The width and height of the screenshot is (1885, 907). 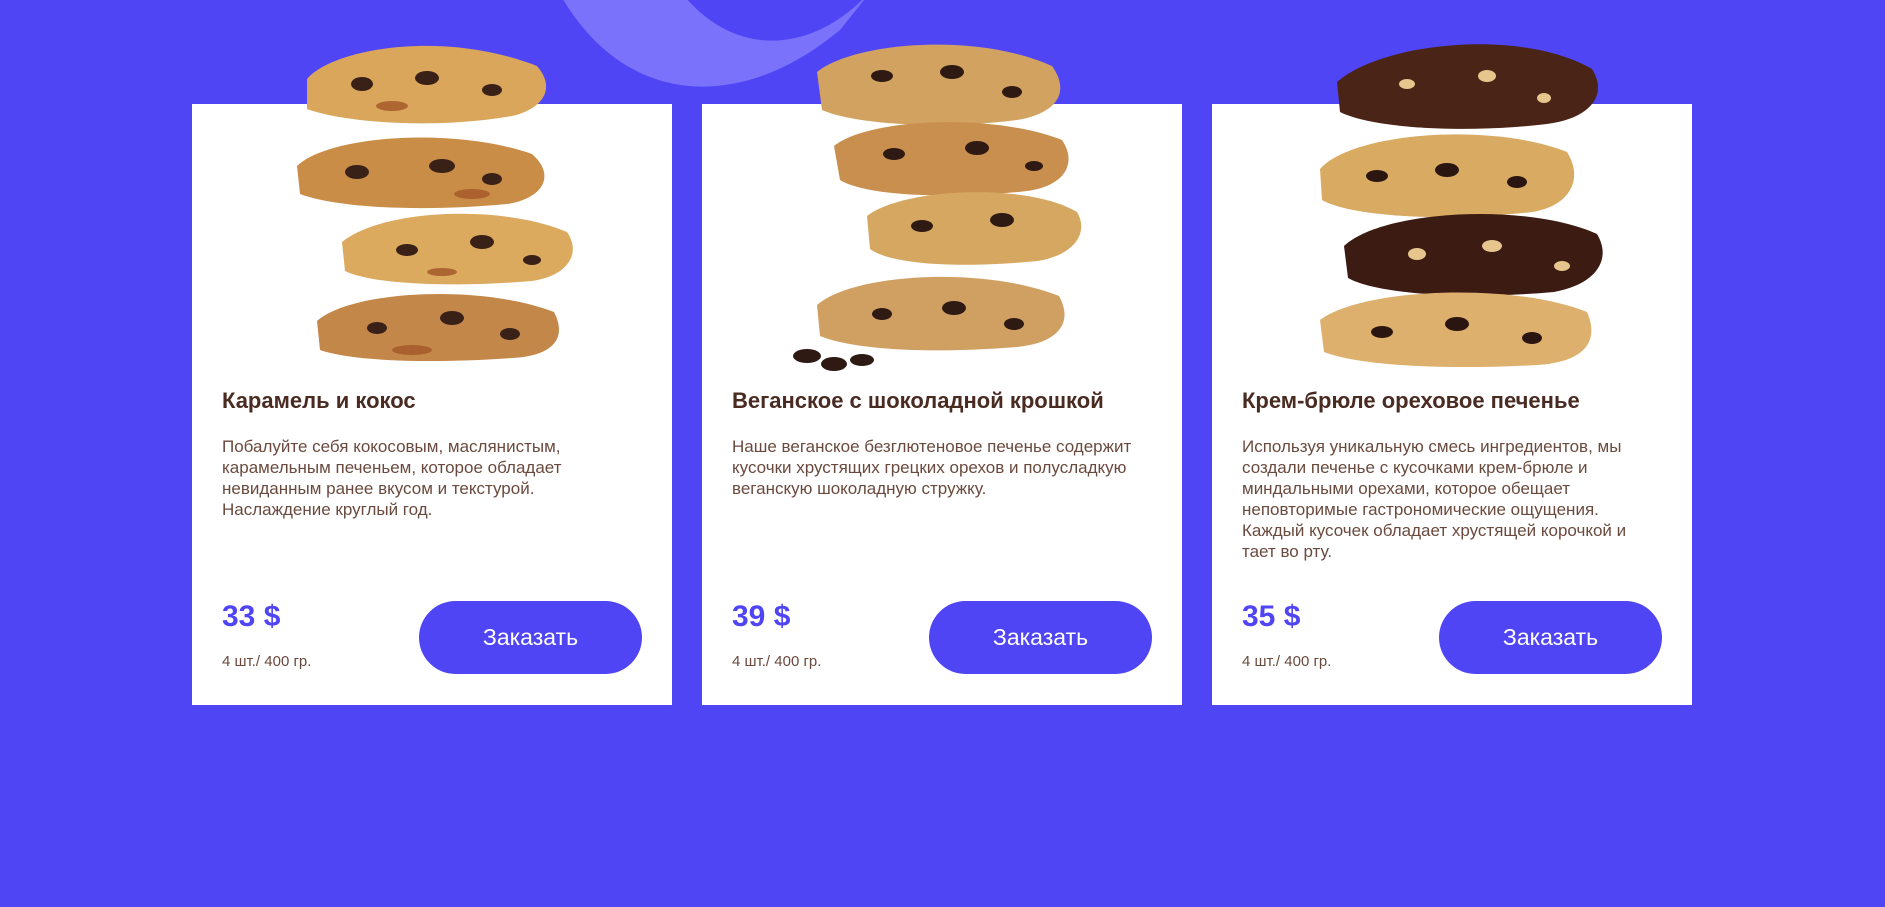 I want to click on product-price: 33 $, so click(x=251, y=616).